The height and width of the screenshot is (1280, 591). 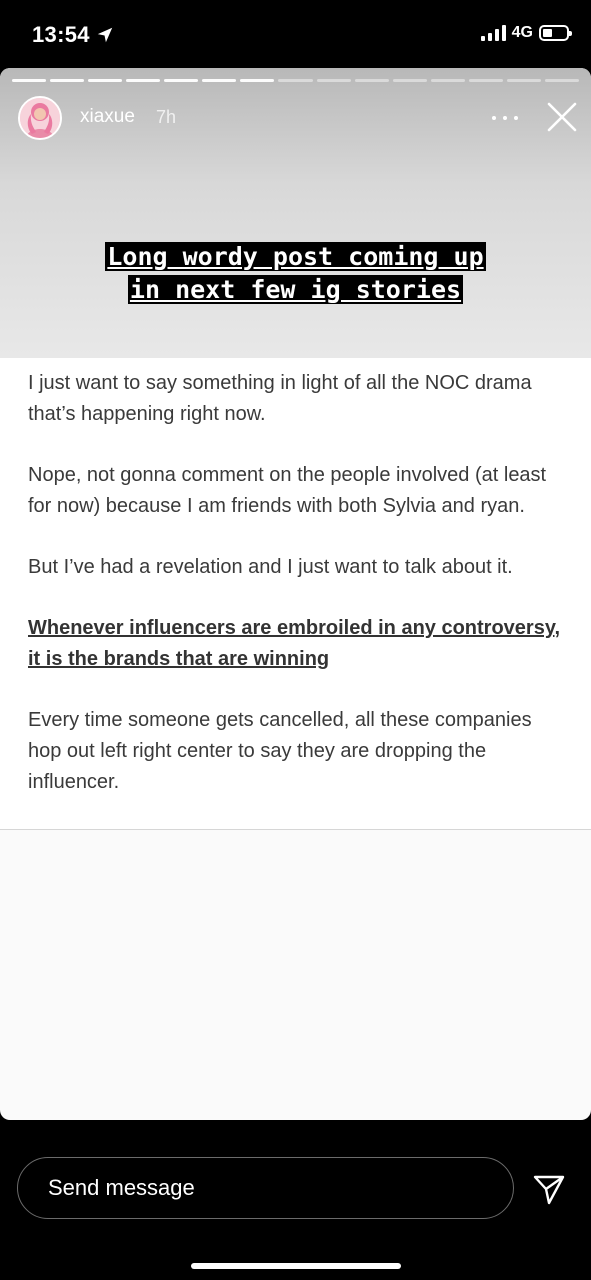 I want to click on signal-icon, so click(x=493, y=33).